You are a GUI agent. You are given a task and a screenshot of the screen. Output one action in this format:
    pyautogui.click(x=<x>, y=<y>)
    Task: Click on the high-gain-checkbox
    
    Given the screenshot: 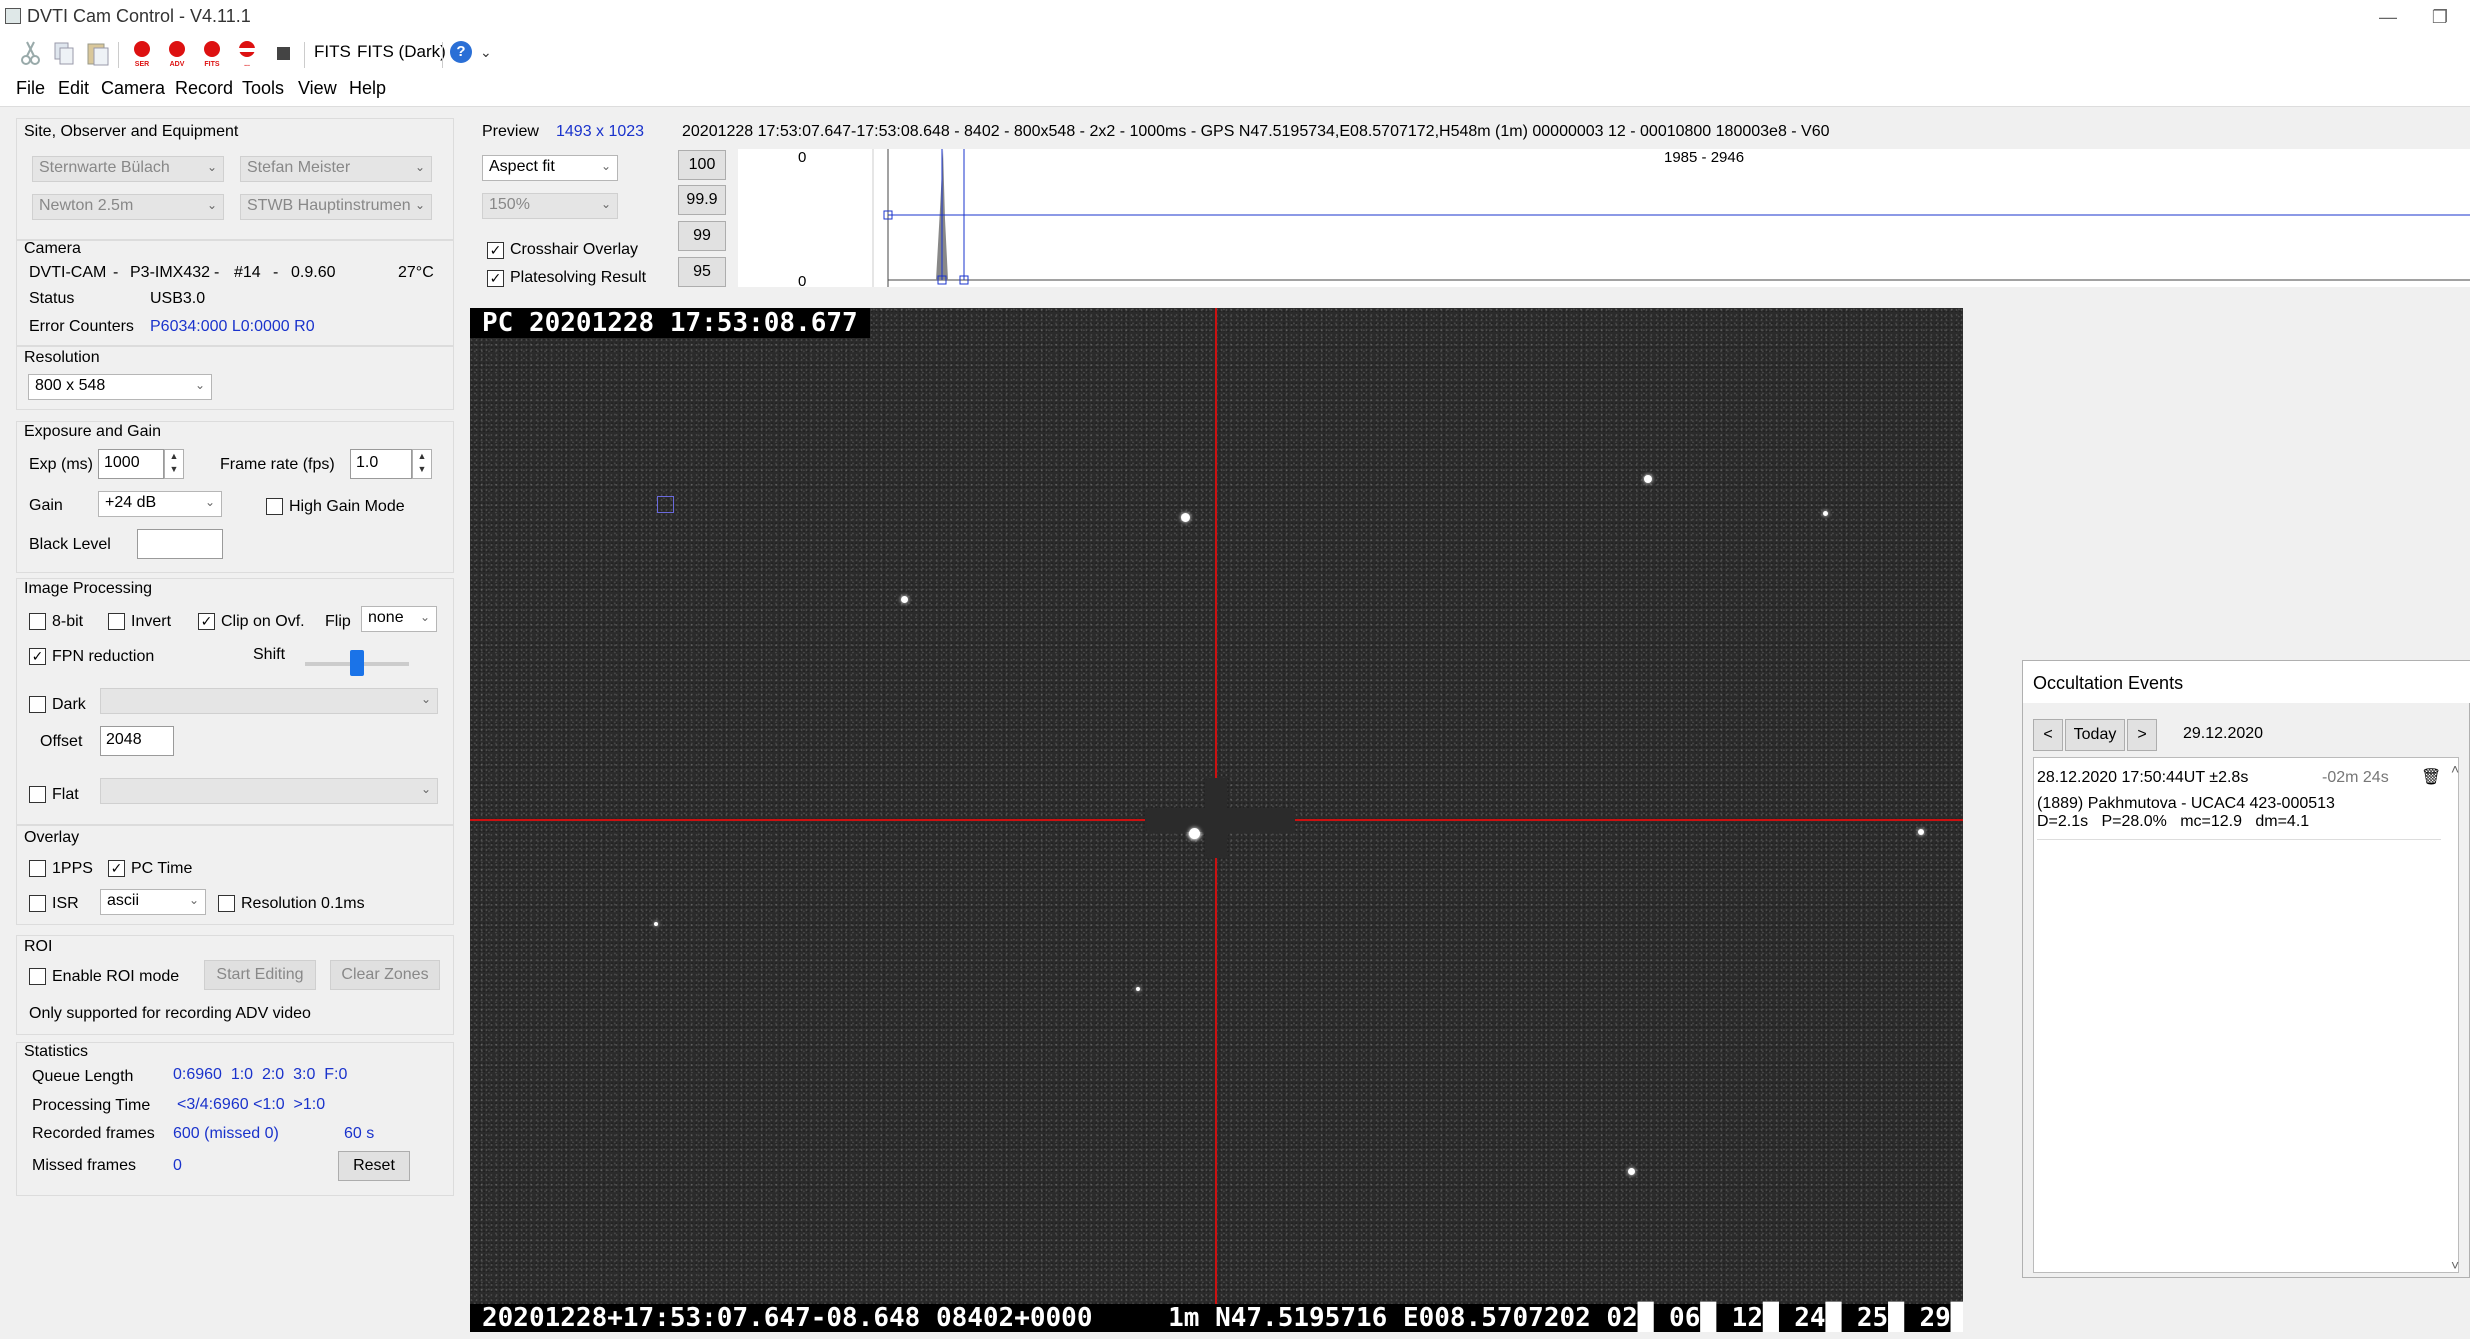 What is the action you would take?
    pyautogui.click(x=274, y=506)
    